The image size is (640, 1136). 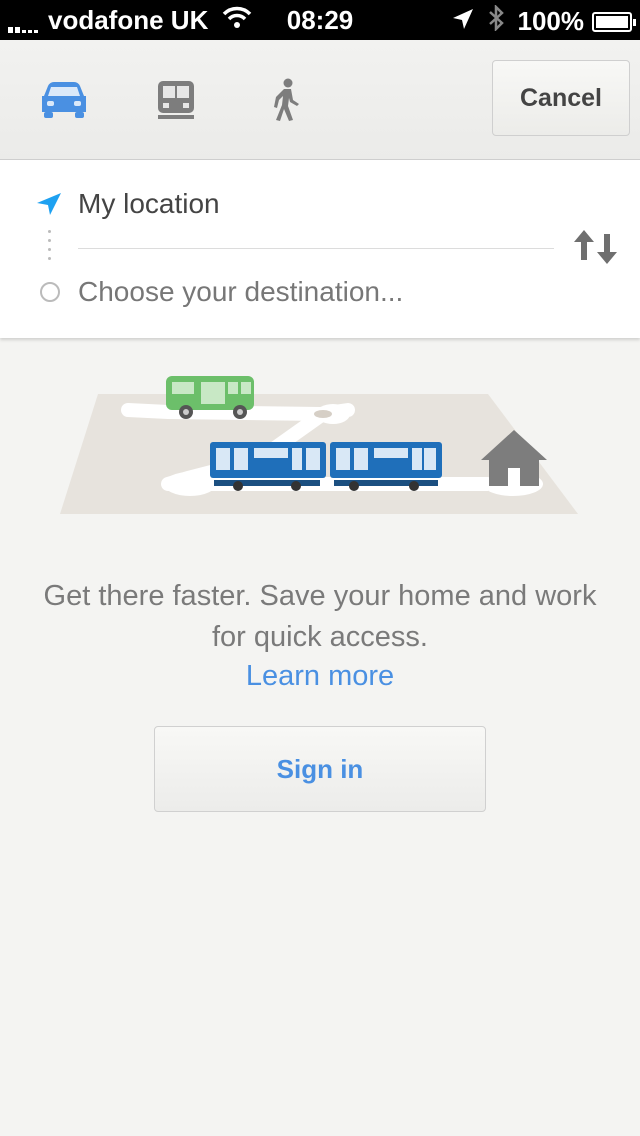 What do you see at coordinates (320, 20) in the screenshot?
I see `status-bar: vodafone UK 08:29 100%` at bounding box center [320, 20].